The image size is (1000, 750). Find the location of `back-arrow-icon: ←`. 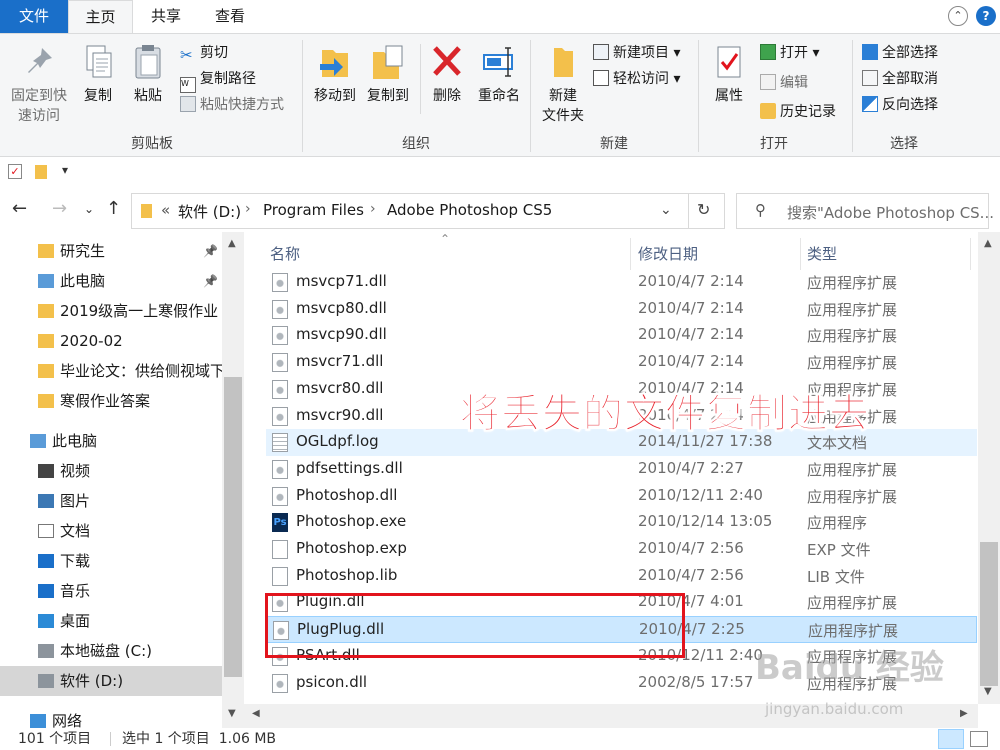

back-arrow-icon: ← is located at coordinates (19, 208).